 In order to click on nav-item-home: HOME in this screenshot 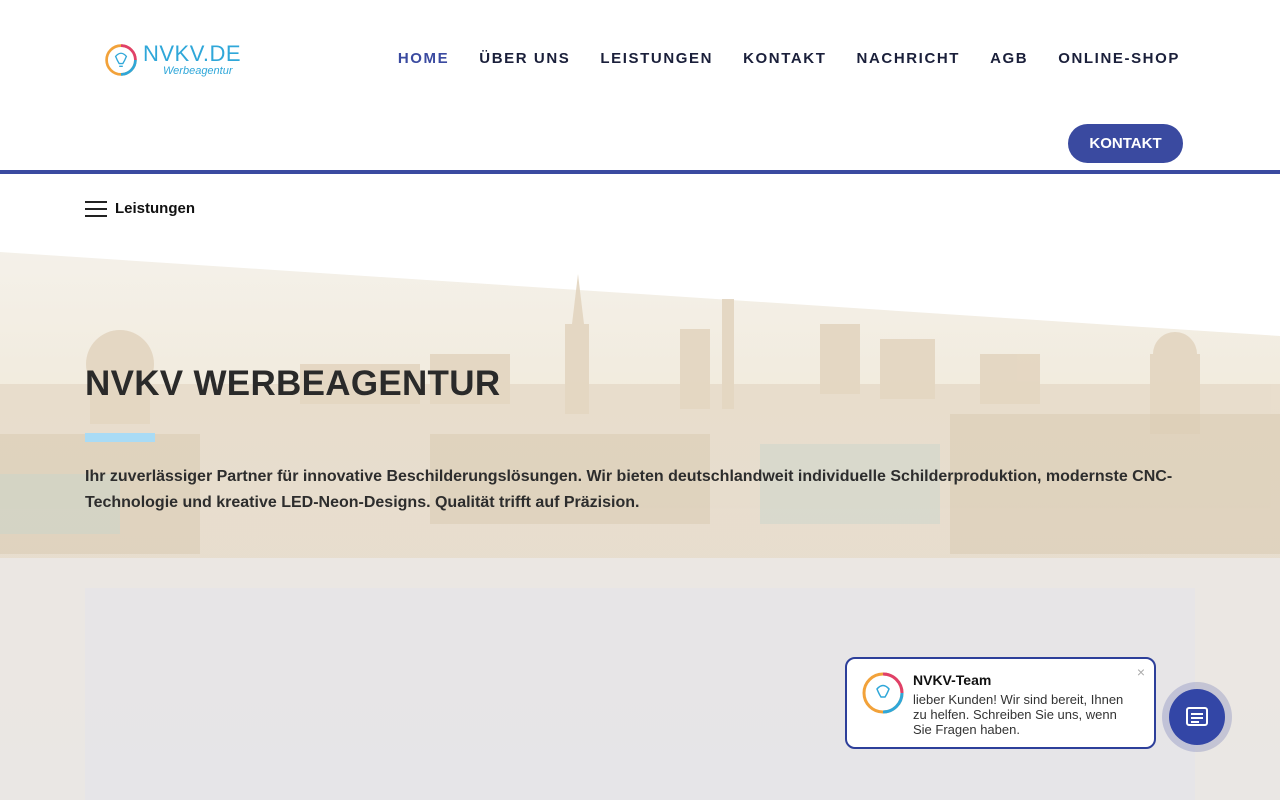, I will do `click(423, 59)`.